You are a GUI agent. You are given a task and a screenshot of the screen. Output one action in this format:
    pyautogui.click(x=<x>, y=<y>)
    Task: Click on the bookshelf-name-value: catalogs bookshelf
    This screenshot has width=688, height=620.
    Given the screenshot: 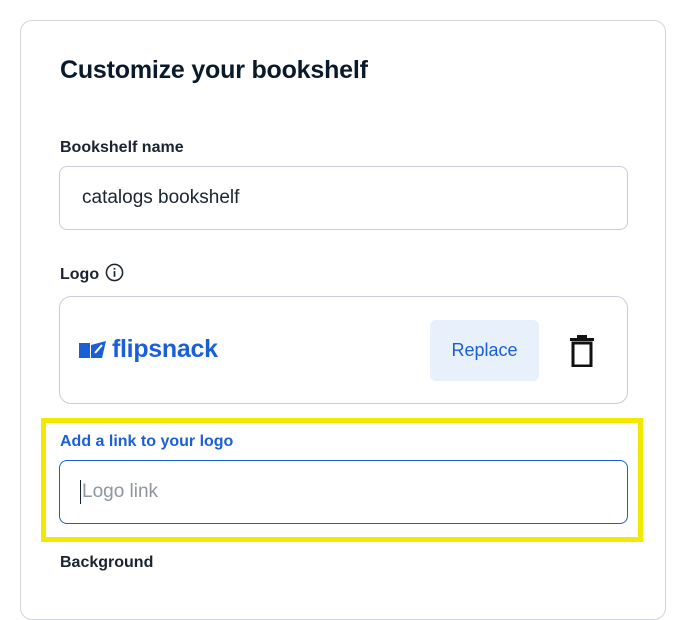 What is the action you would take?
    pyautogui.click(x=161, y=197)
    